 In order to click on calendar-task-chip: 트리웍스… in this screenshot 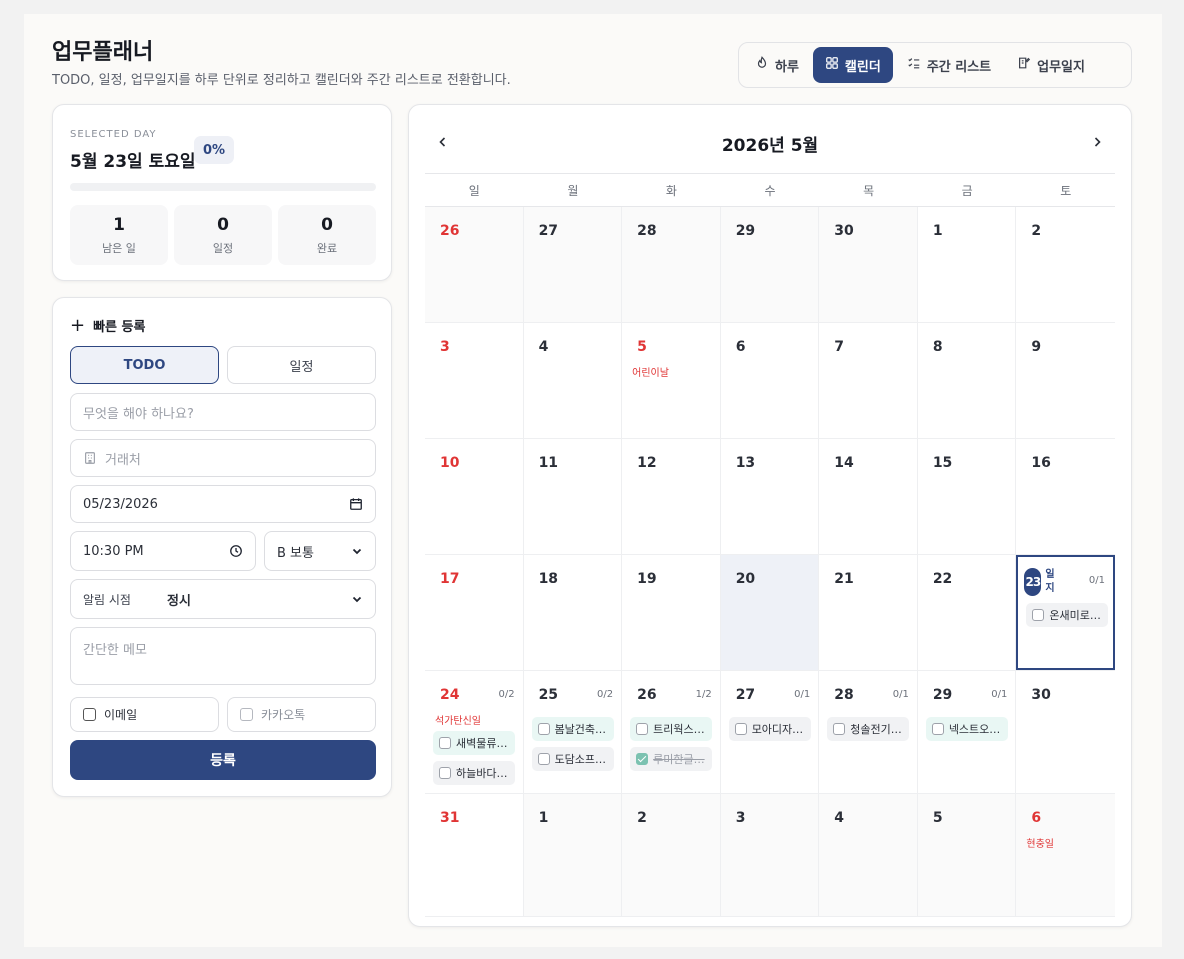, I will do `click(671, 729)`.